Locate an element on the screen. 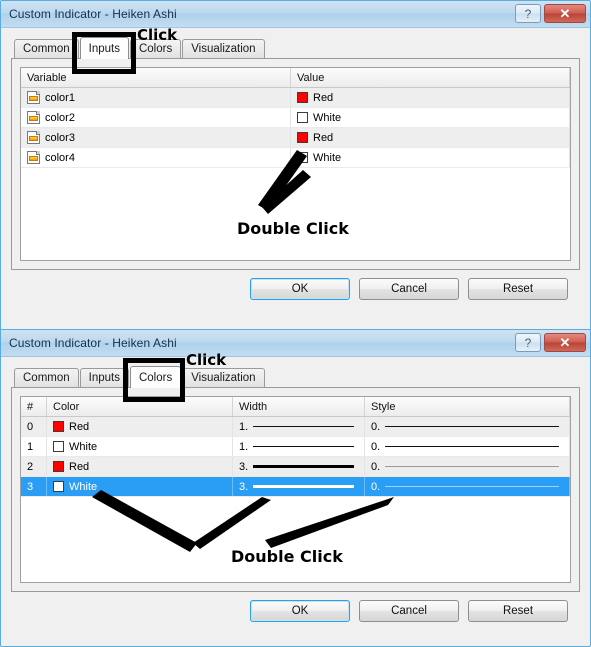  table-row: 0 Red 1. 0. is located at coordinates (295, 427).